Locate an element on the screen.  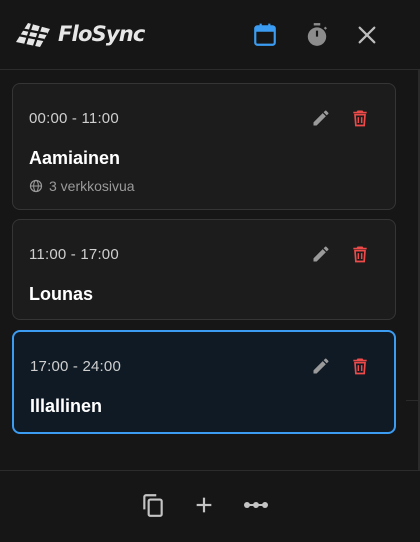
timer-button is located at coordinates (317, 35).